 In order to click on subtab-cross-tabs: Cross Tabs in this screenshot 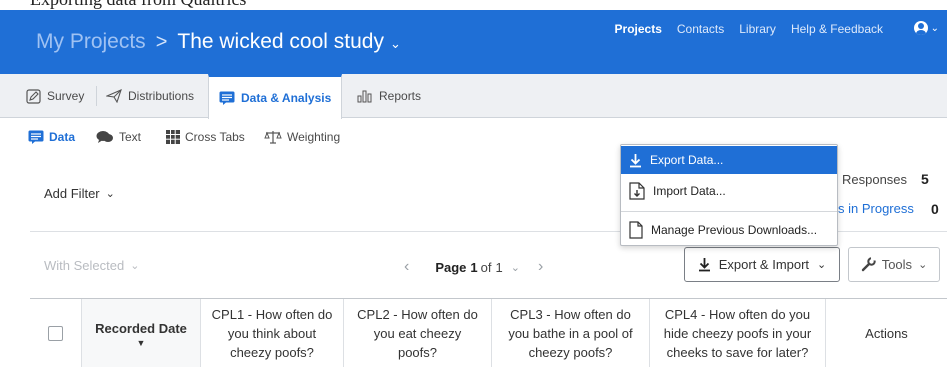, I will do `click(205, 137)`.